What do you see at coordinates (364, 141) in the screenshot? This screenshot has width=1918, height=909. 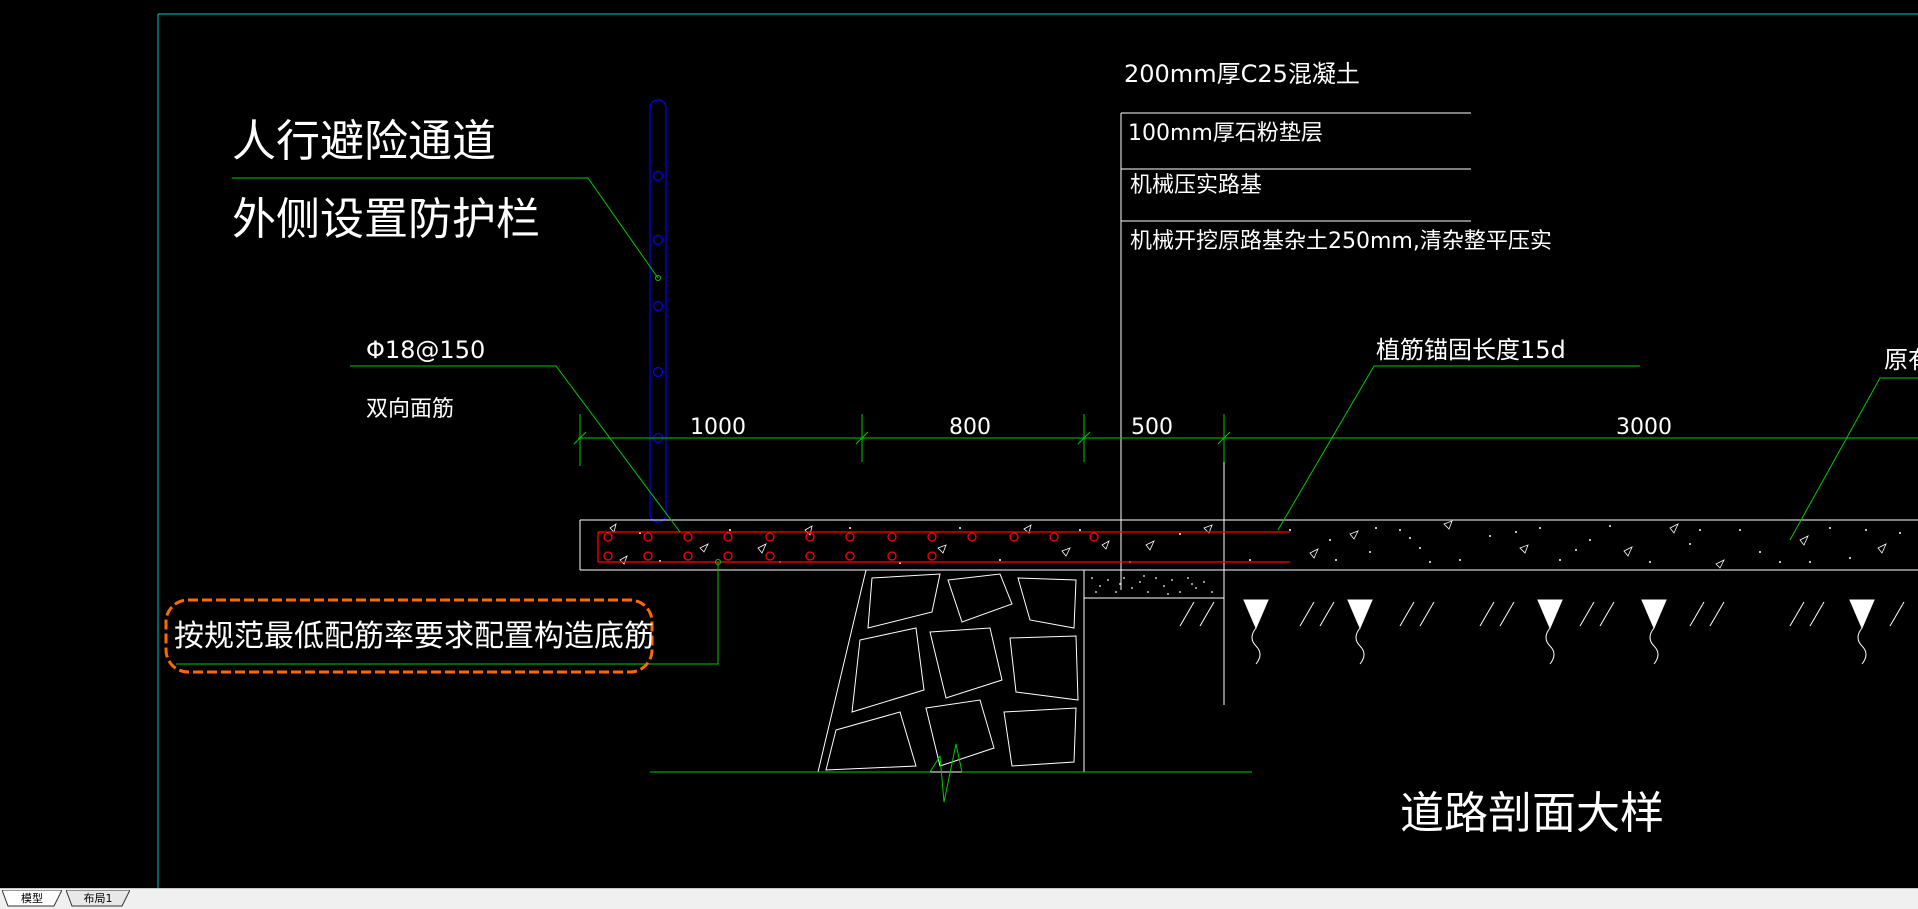 I see `walkway-label: 人行避险通道` at bounding box center [364, 141].